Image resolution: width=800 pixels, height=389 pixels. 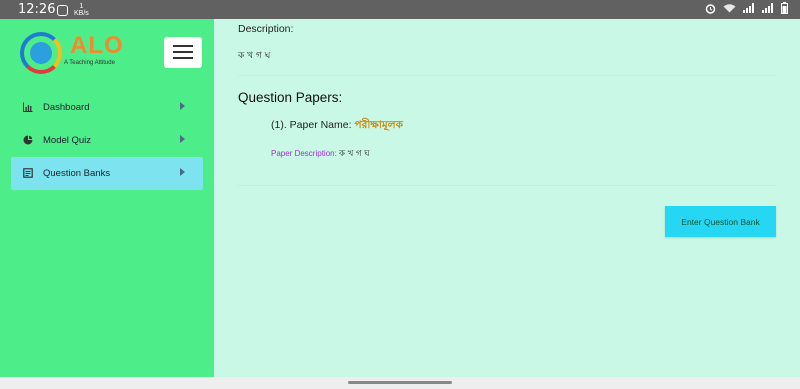 I want to click on menu-toggle-button, so click(x=183, y=52).